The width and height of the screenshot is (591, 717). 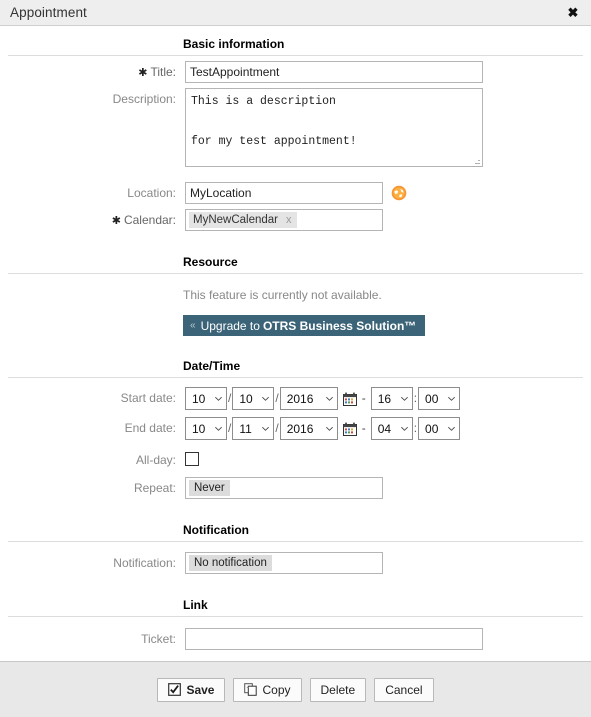 I want to click on dialog-footer: Save Copy Delete Cancel, so click(x=295, y=689).